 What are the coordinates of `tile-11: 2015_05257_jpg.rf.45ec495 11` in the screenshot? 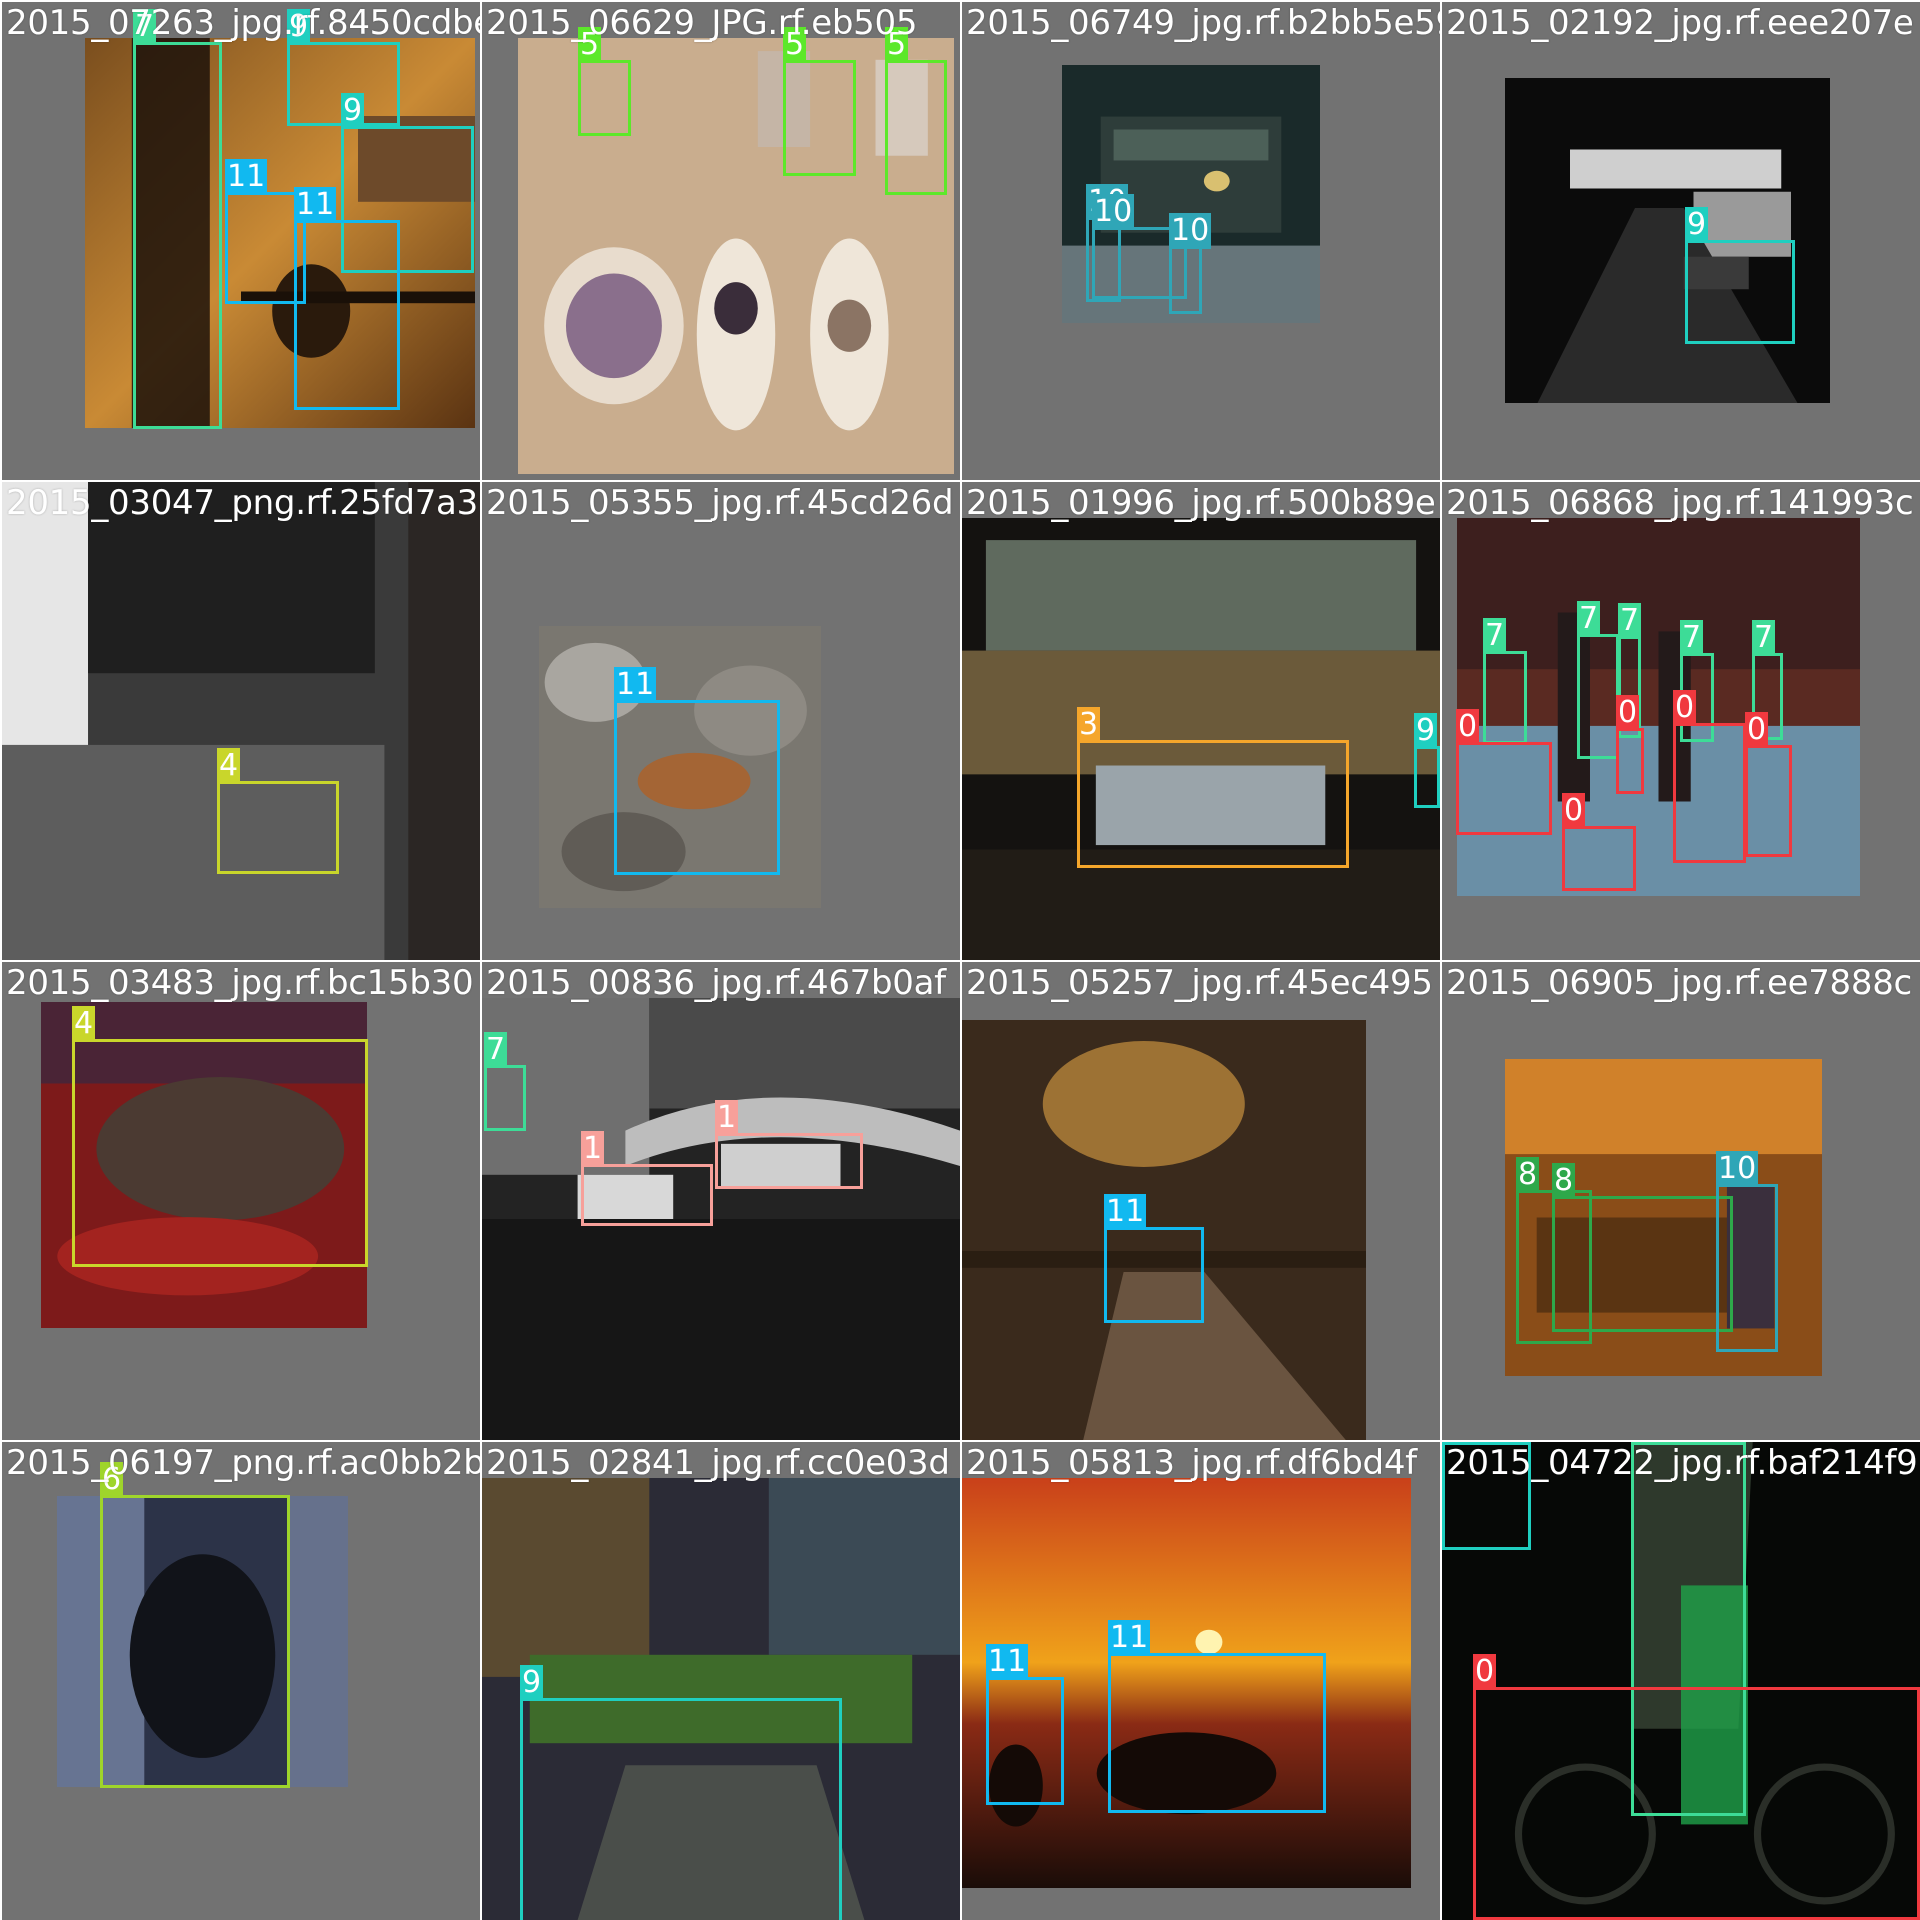 It's located at (1201, 1201).